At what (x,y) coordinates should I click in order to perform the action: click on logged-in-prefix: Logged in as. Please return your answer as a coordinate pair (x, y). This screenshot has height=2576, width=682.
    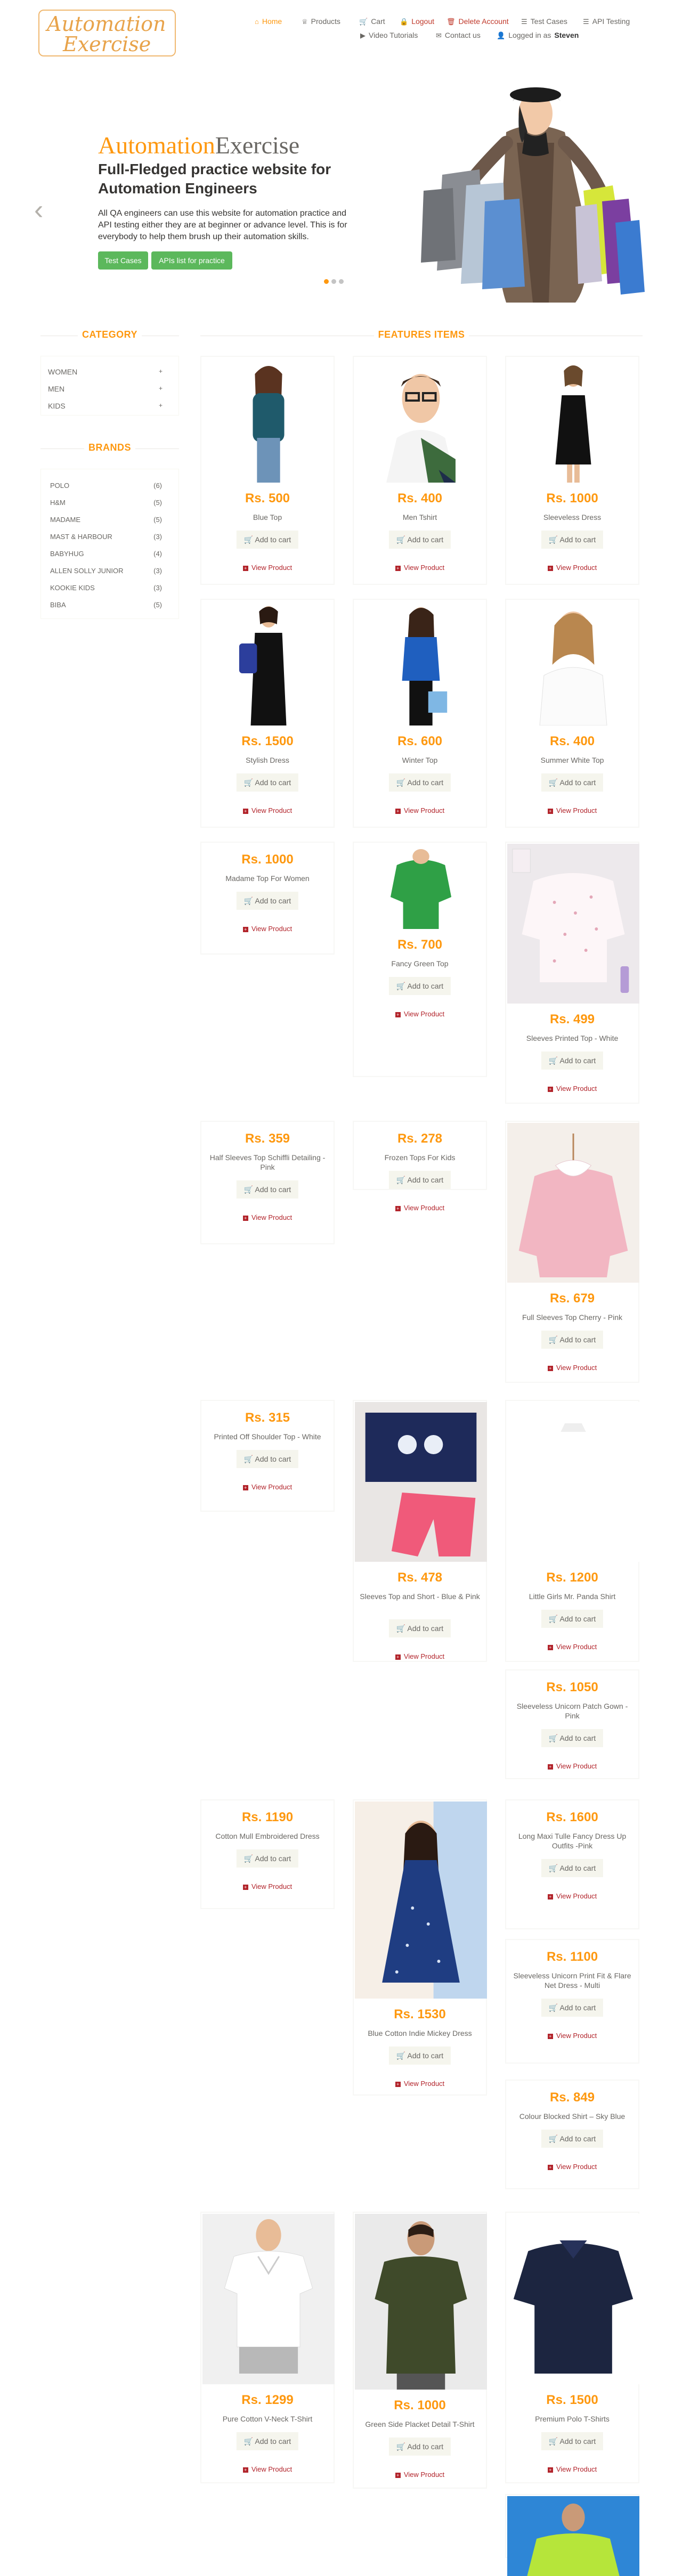
    Looking at the image, I should click on (530, 35).